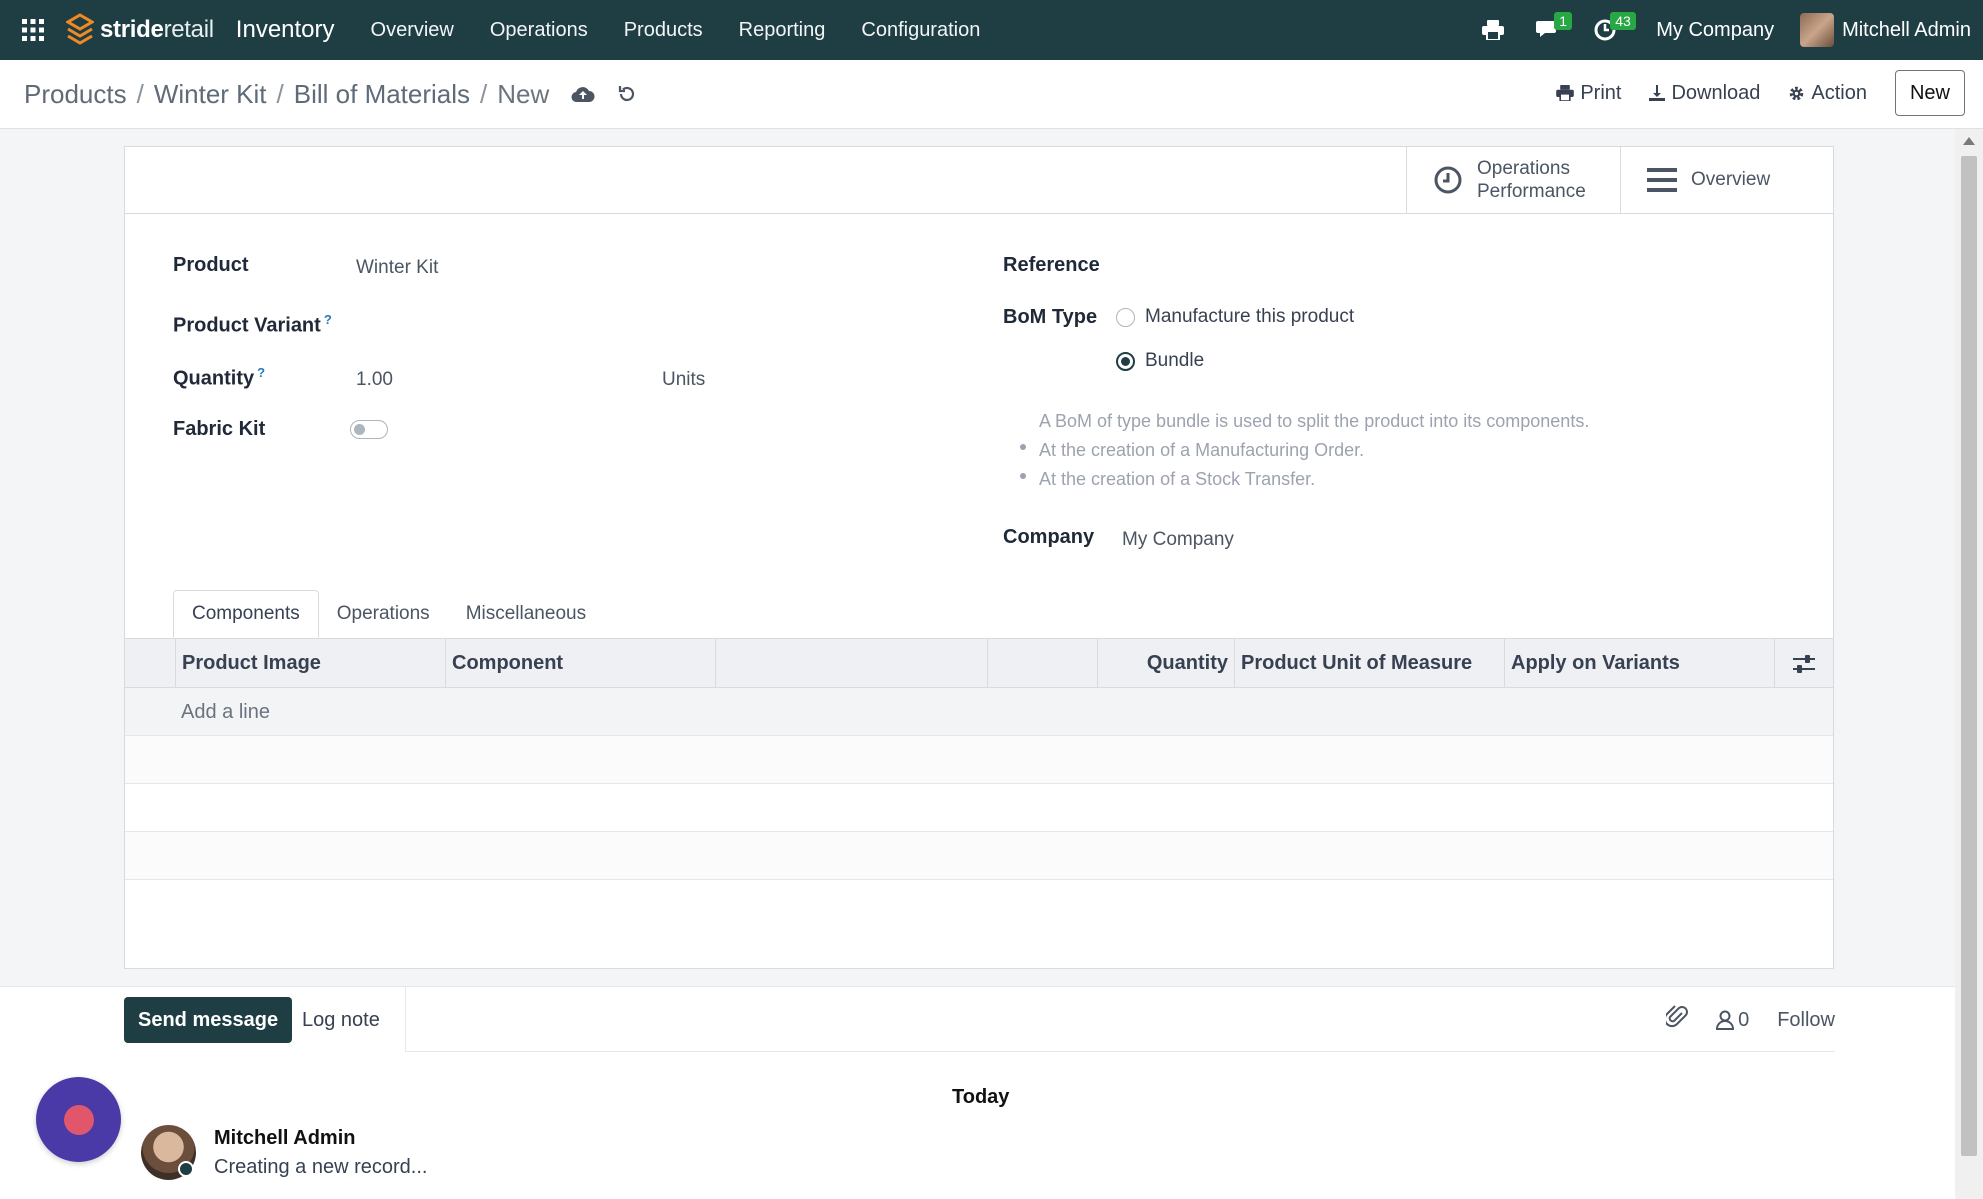 This screenshot has width=1983, height=1199. What do you see at coordinates (80, 29) in the screenshot?
I see `logo-mark-icon` at bounding box center [80, 29].